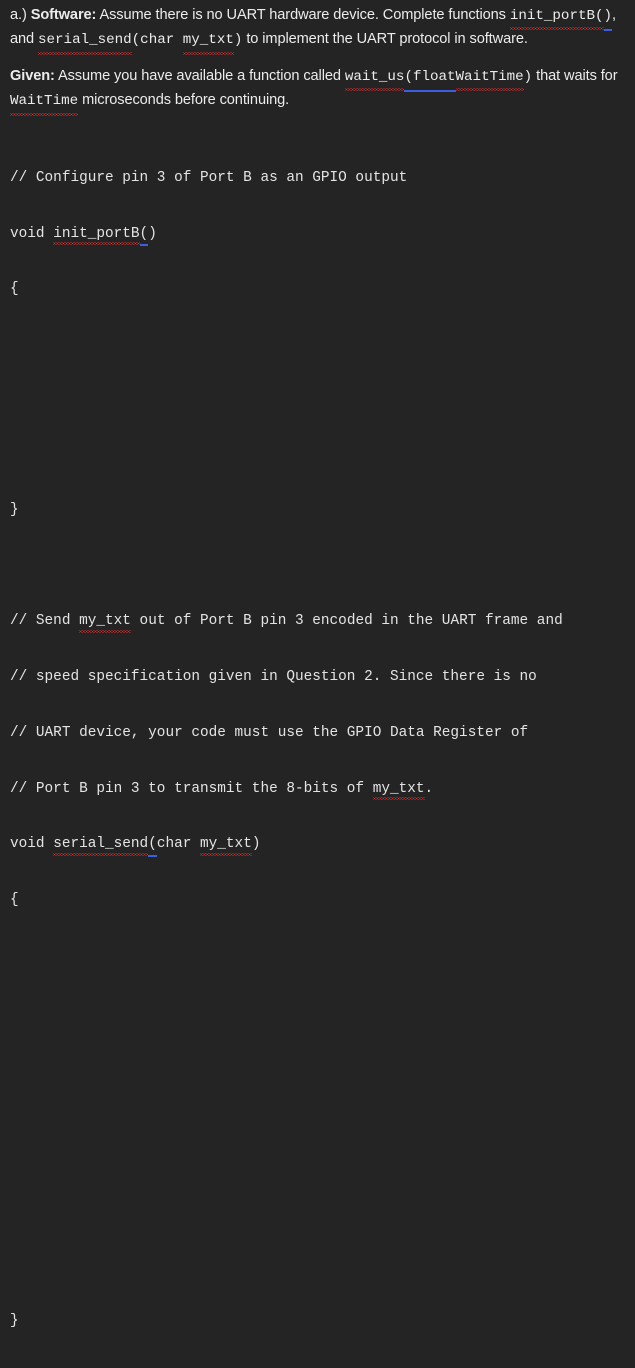 This screenshot has width=635, height=1368. I want to click on code-arg-type-char: char, so click(178, 844).